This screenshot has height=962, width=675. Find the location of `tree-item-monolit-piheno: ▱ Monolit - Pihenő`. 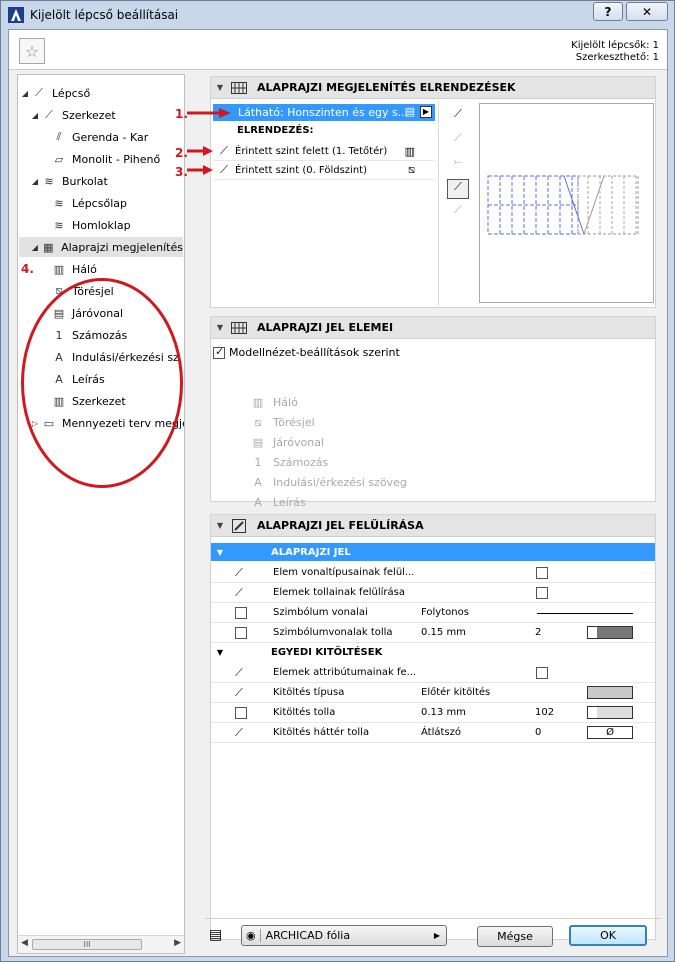

tree-item-monolit-piheno: ▱ Monolit - Pihenő is located at coordinates (105, 159).